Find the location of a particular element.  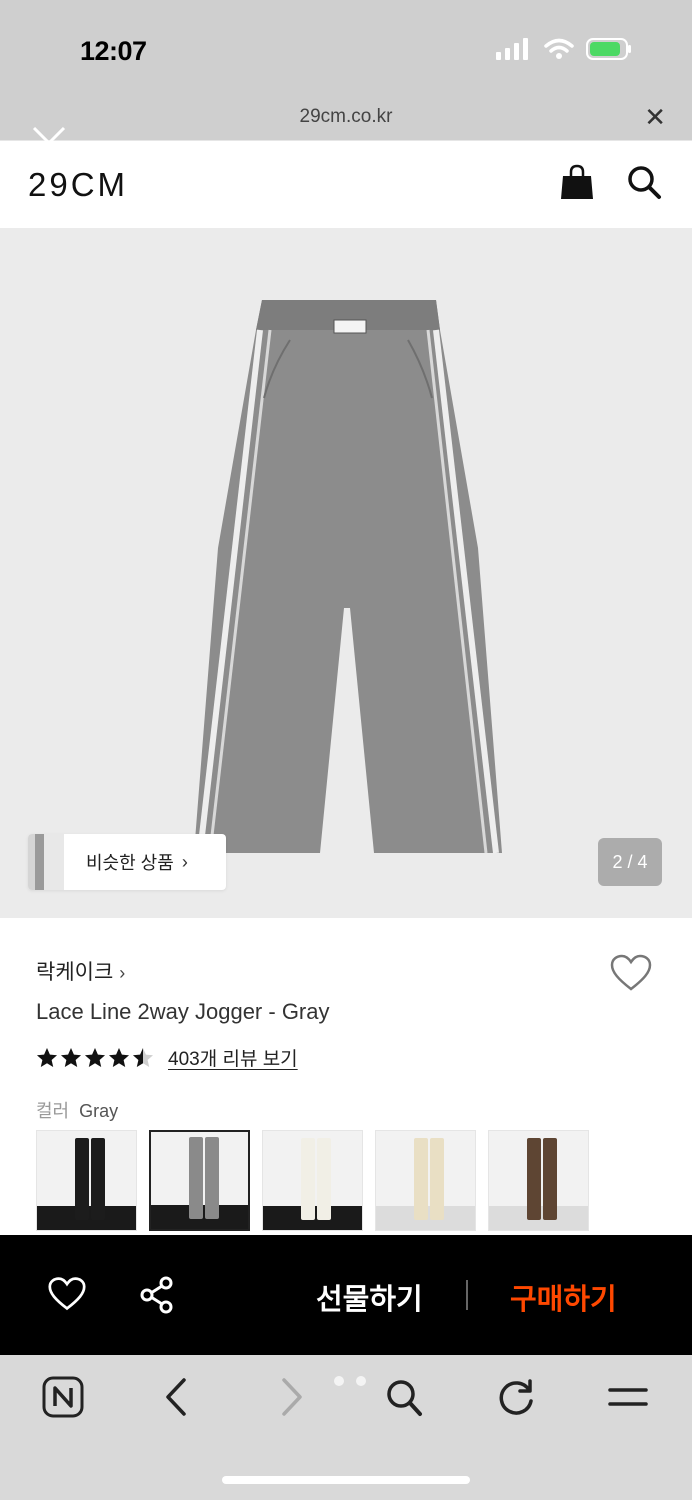

forward-icon is located at coordinates (290, 1397).